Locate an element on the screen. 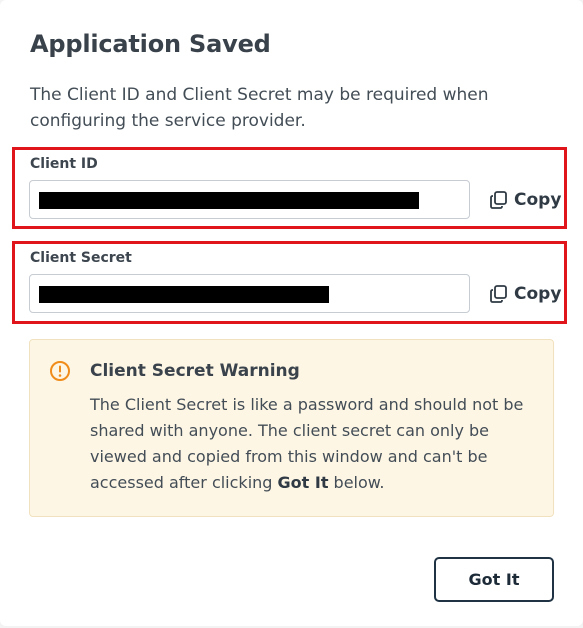 The height and width of the screenshot is (628, 583). client-id-field is located at coordinates (249, 199).